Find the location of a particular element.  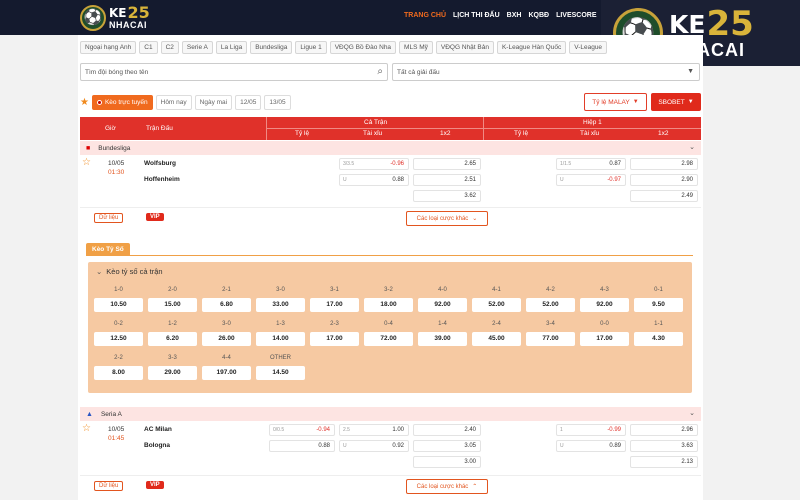

score-odds-button: 26.00 is located at coordinates (226, 339).